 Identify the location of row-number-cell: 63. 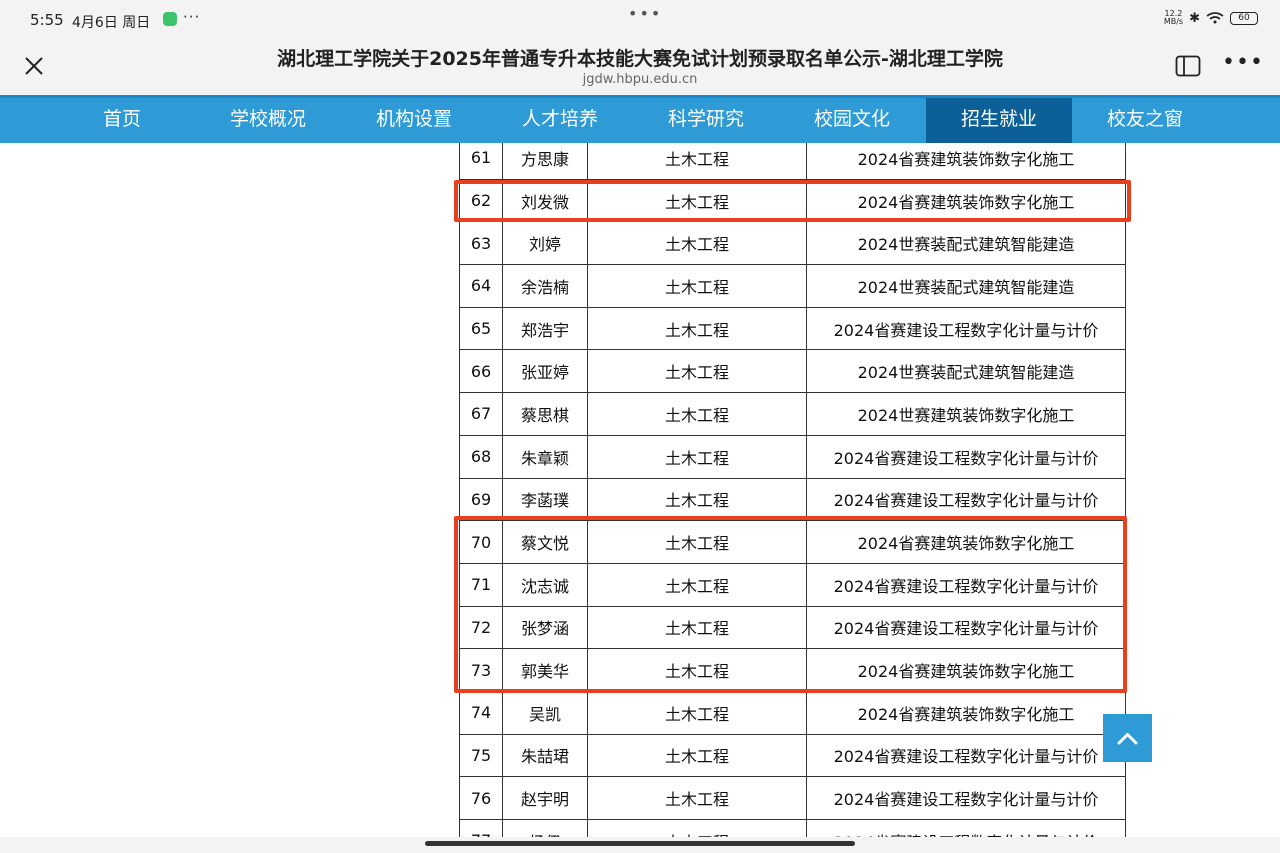
(481, 243).